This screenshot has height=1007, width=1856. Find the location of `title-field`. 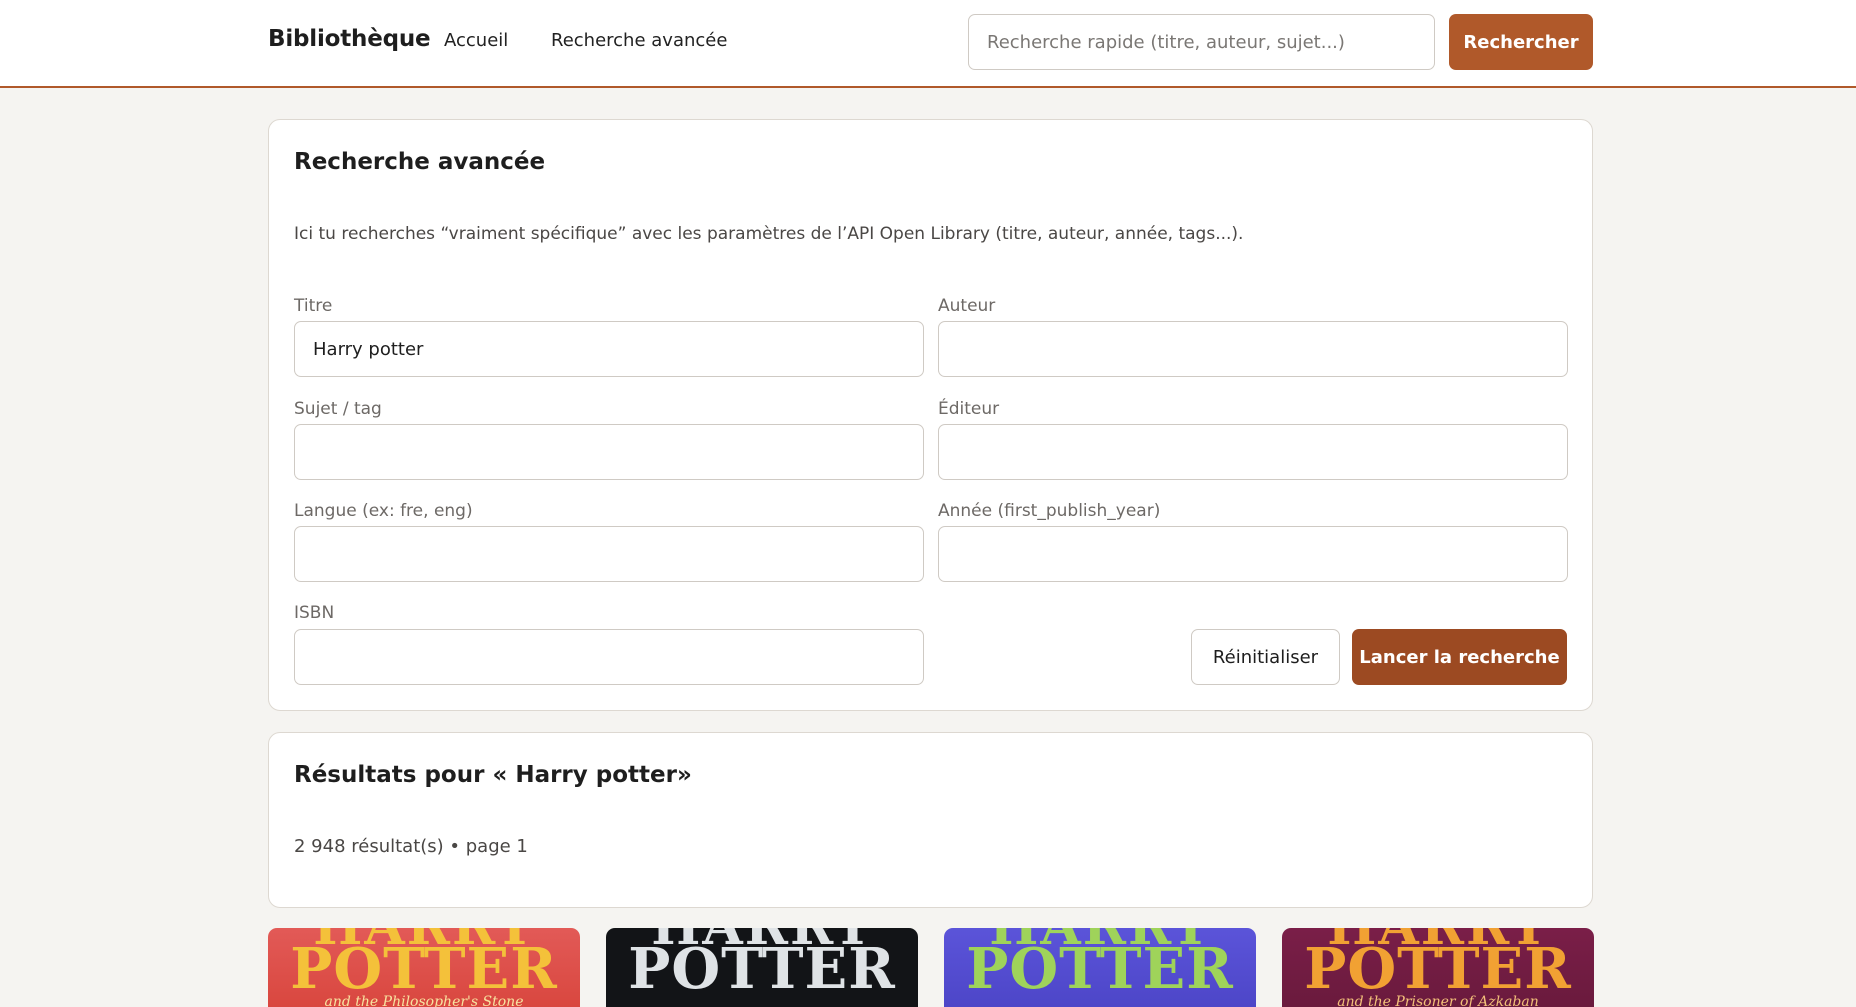

title-field is located at coordinates (609, 349).